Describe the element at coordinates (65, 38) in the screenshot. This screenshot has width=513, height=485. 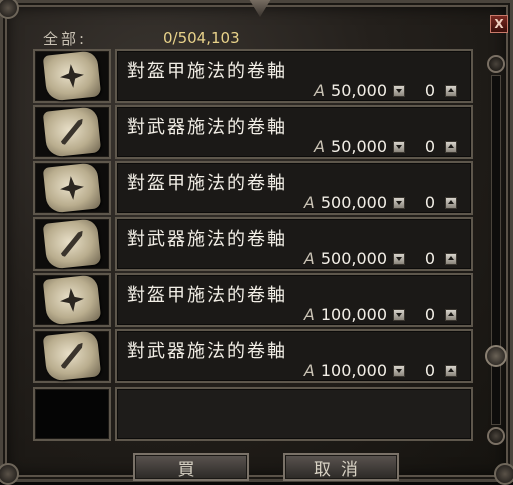
I see `total-money-label: 全部:` at that location.